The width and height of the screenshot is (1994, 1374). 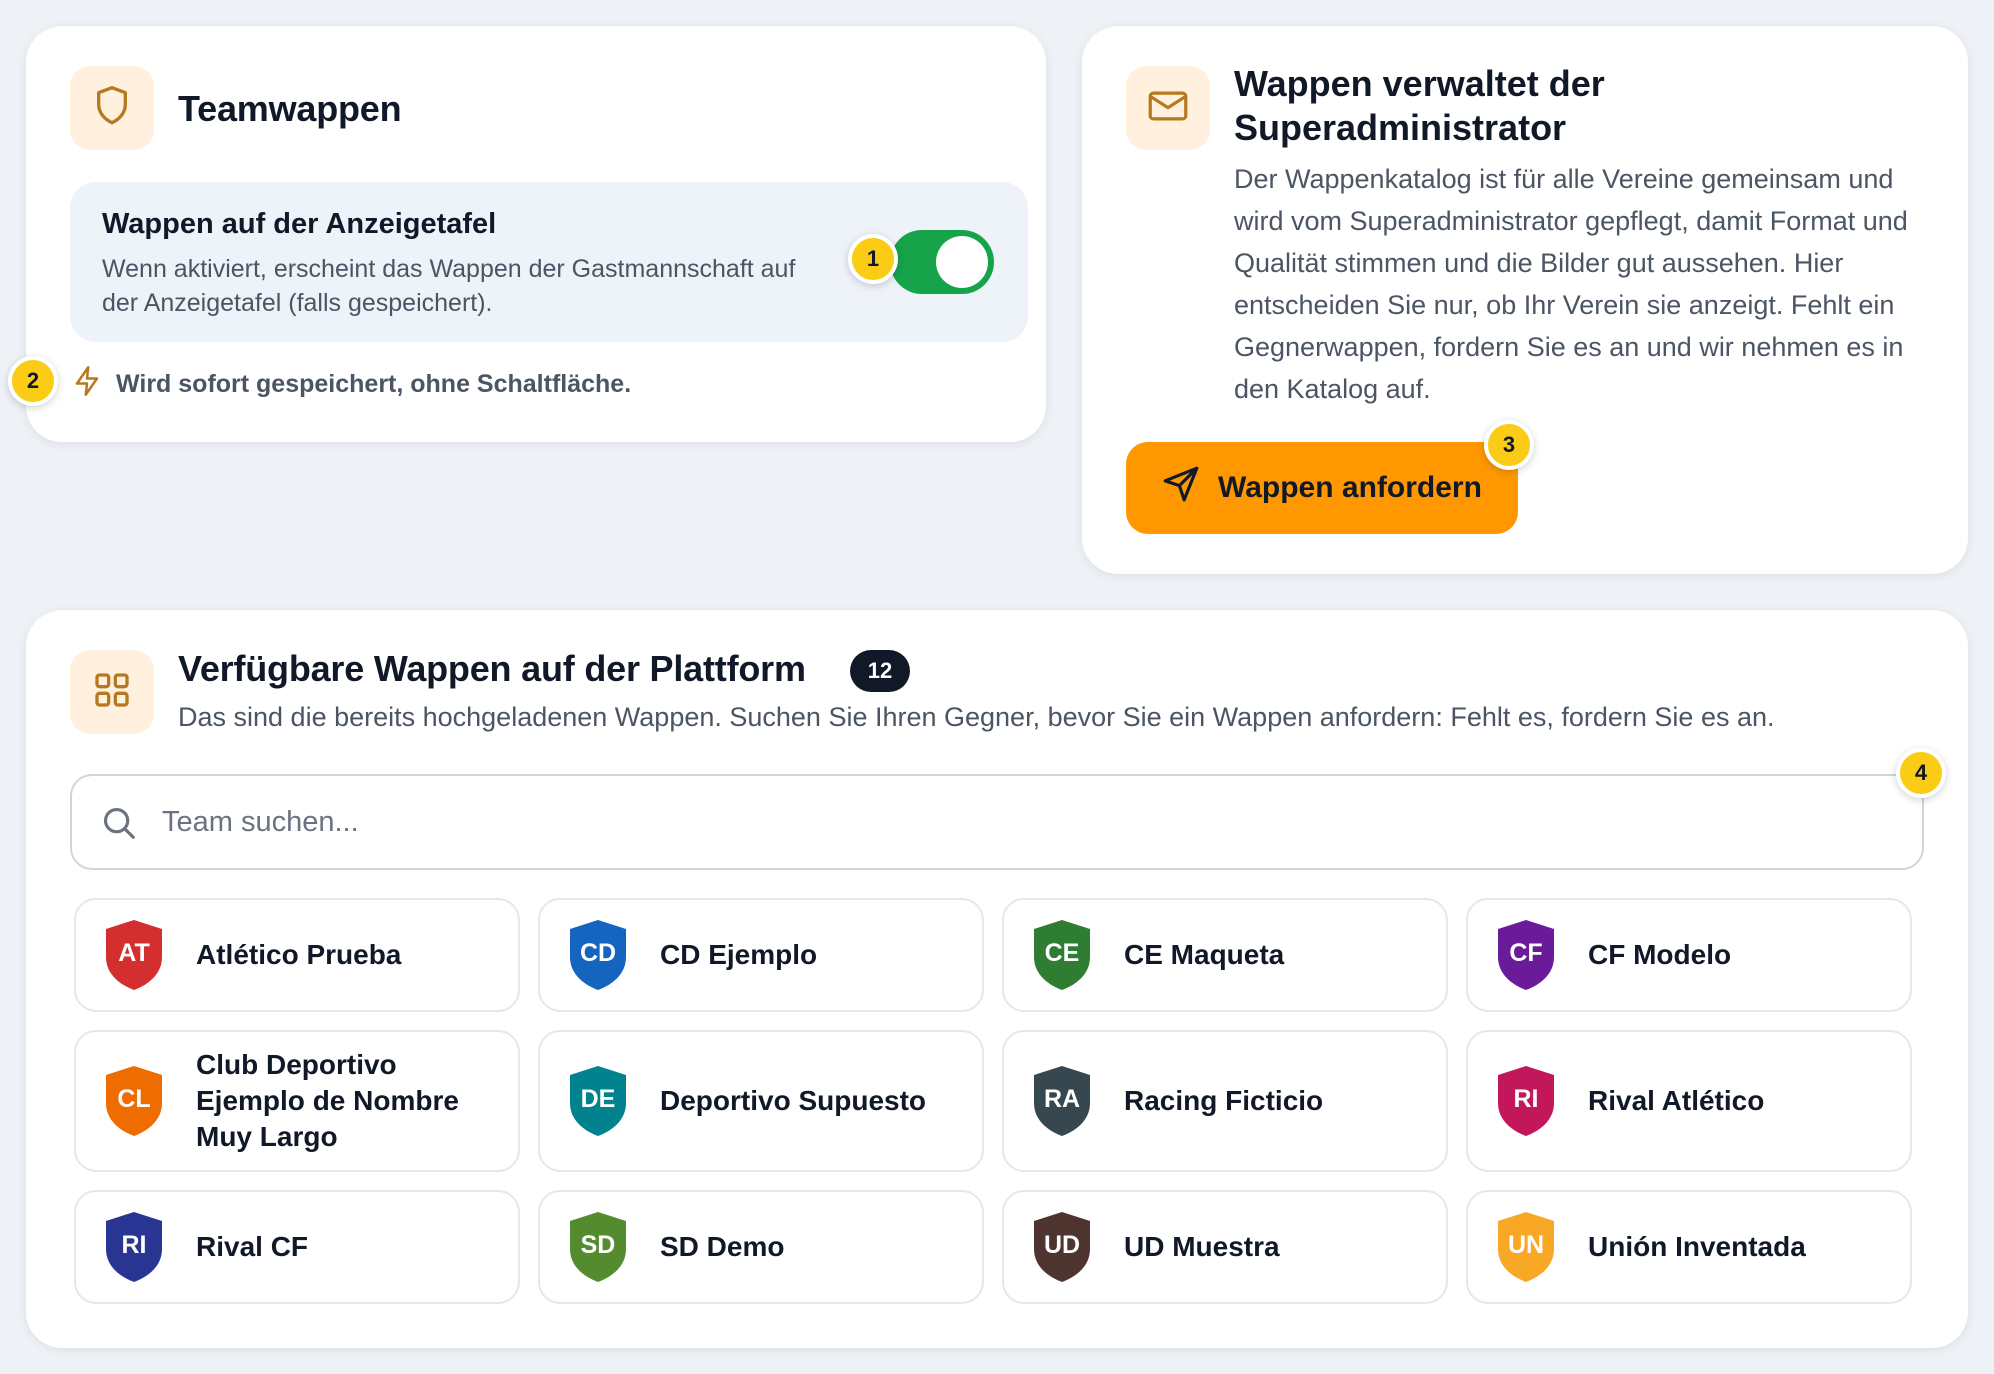 What do you see at coordinates (1526, 952) in the screenshot?
I see `team-crest-abbreviation: CF` at bounding box center [1526, 952].